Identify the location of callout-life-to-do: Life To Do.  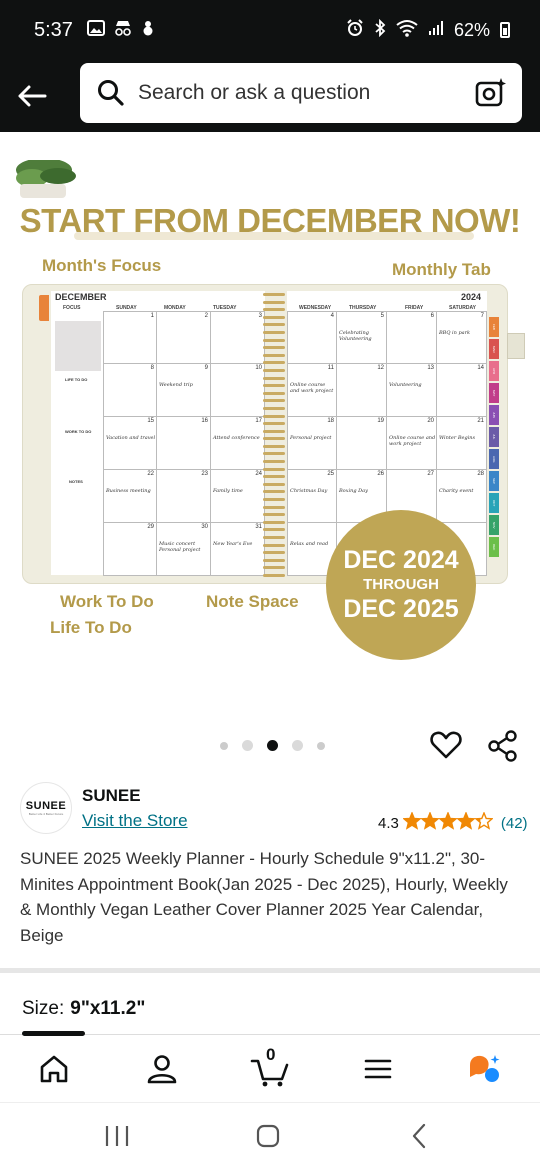
(91, 627).